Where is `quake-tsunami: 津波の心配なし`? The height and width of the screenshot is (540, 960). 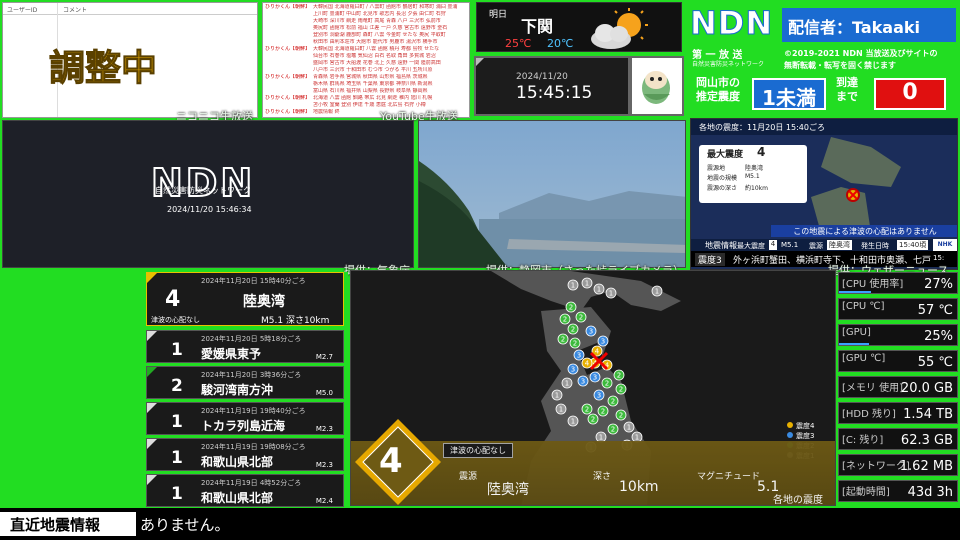
quake-tsunami: 津波の心配なし is located at coordinates (175, 320).